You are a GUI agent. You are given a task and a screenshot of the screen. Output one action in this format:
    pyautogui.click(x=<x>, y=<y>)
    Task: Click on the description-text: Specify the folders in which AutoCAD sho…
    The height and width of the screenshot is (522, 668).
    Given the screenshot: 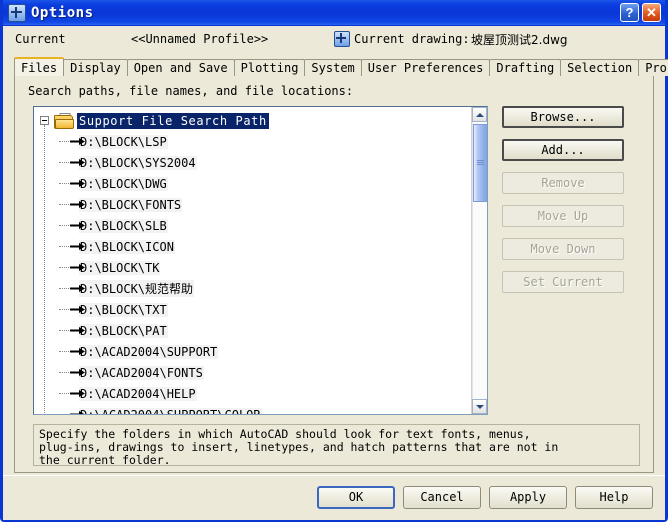 What is the action you would take?
    pyautogui.click(x=336, y=445)
    